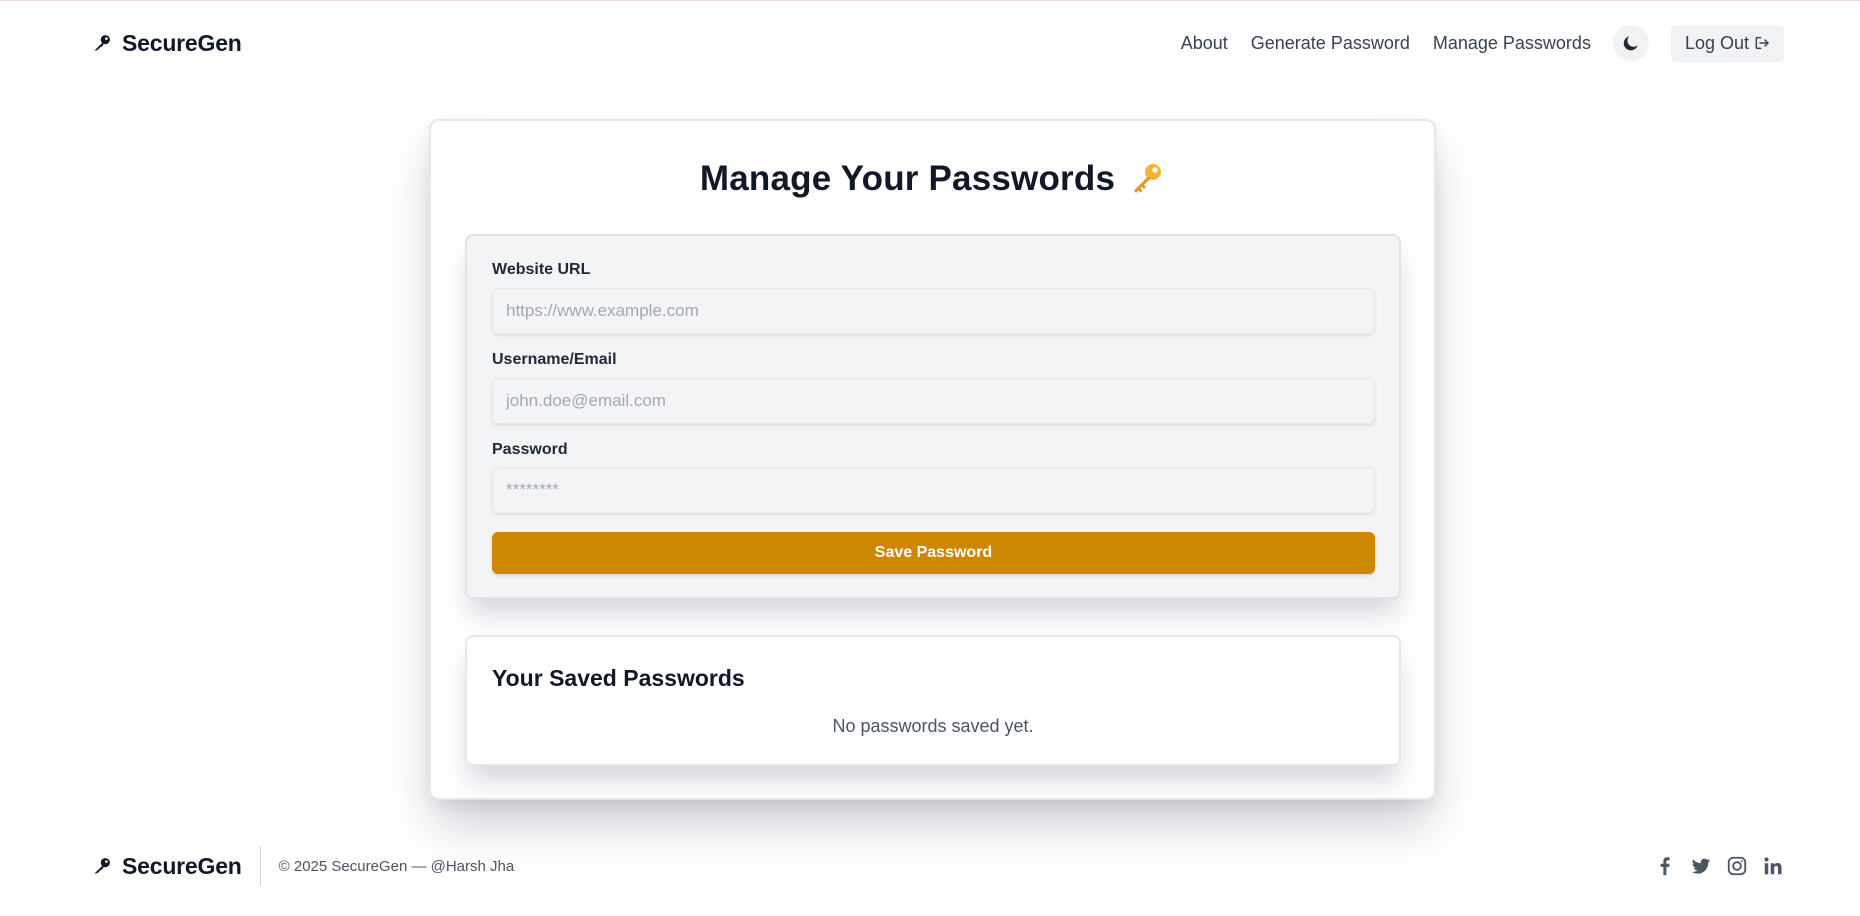 Image resolution: width=1860 pixels, height=916 pixels. What do you see at coordinates (933, 401) in the screenshot?
I see `username-email-input` at bounding box center [933, 401].